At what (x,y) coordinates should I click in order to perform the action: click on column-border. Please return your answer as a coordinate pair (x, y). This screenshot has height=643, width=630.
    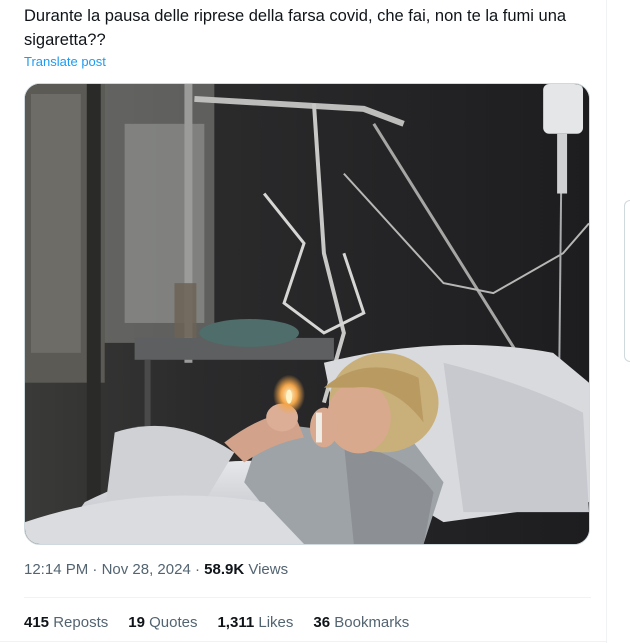
    Looking at the image, I should click on (606, 321).